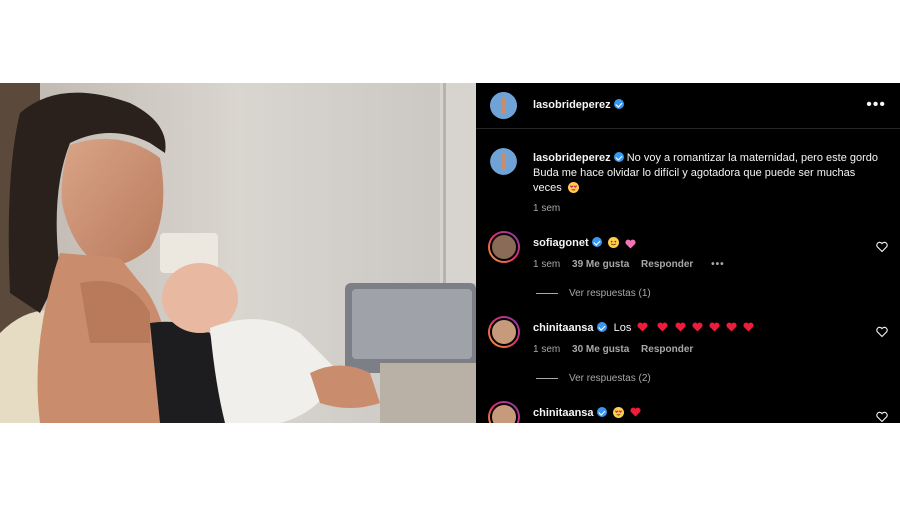 The image size is (900, 506). I want to click on comment-text: chinitaansa, so click(587, 414).